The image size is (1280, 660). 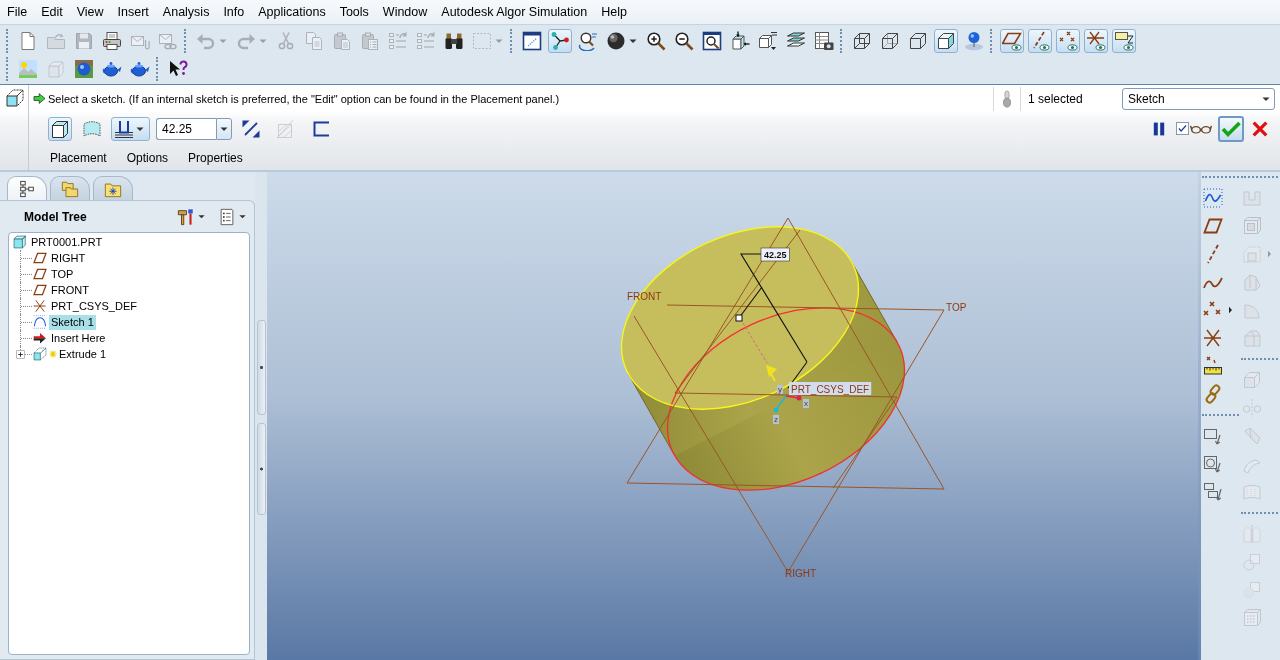 I want to click on scissors-icon, so click(x=286, y=41).